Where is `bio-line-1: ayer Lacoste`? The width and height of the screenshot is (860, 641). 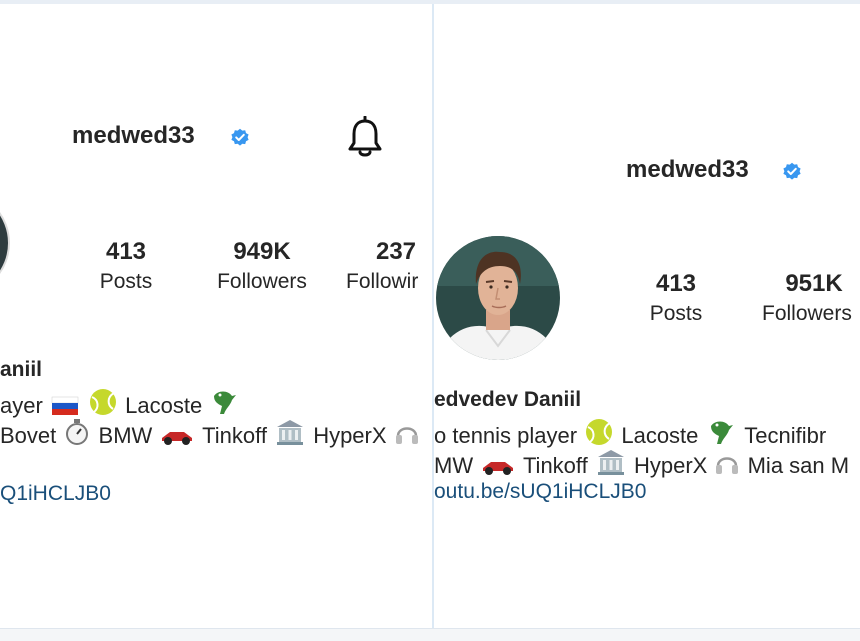 bio-line-1: ayer Lacoste is located at coordinates (121, 403).